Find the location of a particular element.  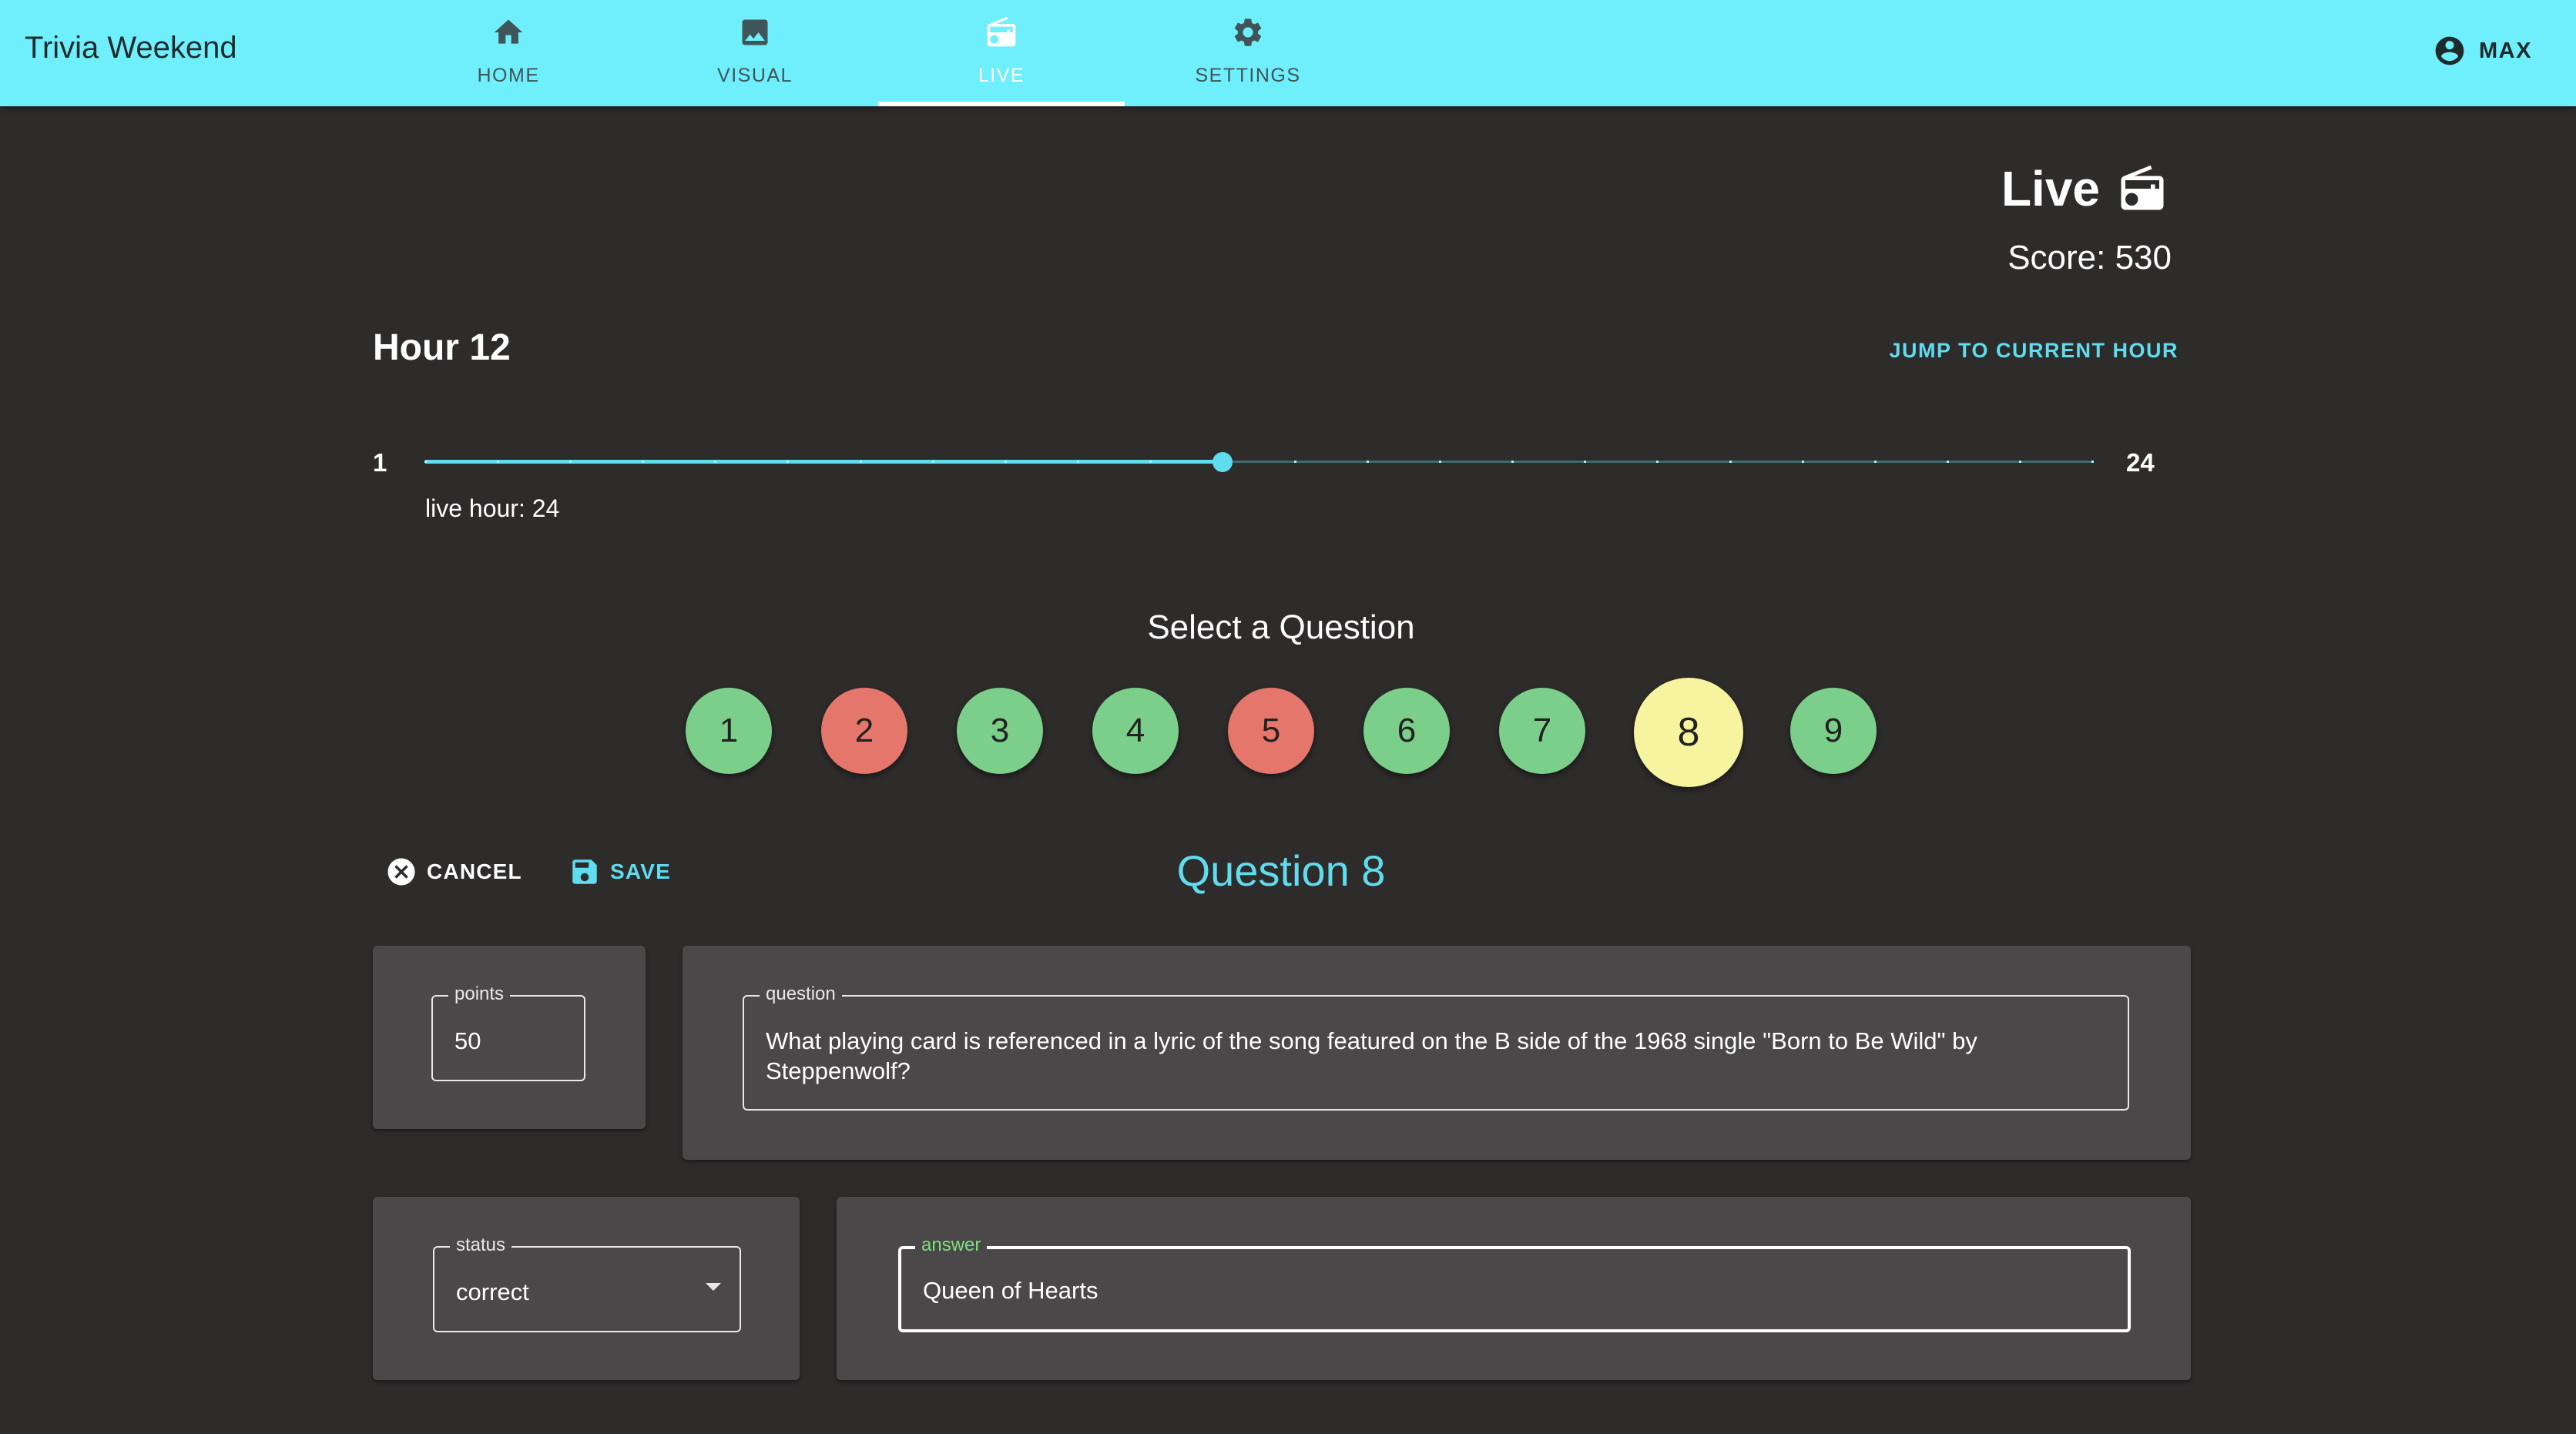

tab-home: HOME is located at coordinates (508, 53).